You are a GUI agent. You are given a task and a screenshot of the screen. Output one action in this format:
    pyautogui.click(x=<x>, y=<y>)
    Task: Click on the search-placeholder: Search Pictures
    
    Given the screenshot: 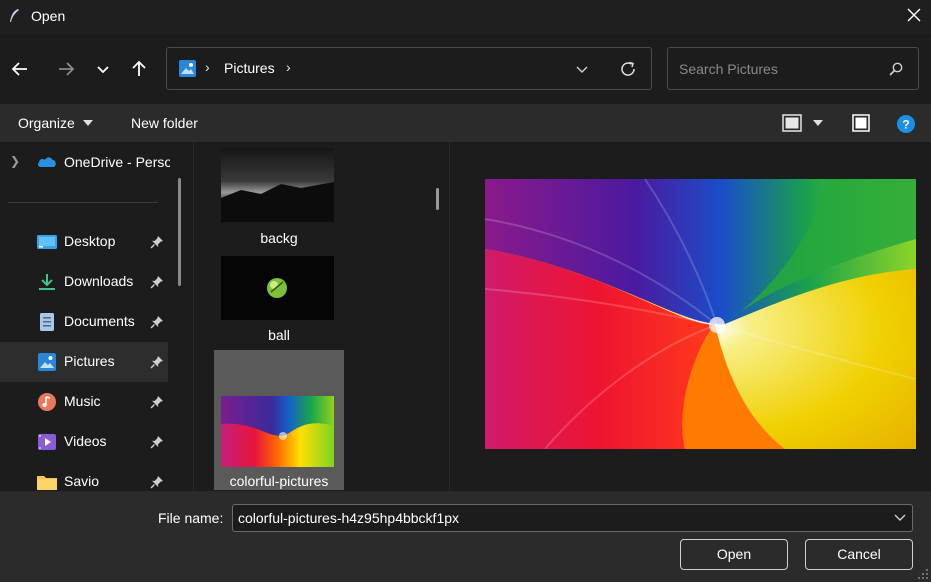 What is the action you would take?
    pyautogui.click(x=728, y=69)
    